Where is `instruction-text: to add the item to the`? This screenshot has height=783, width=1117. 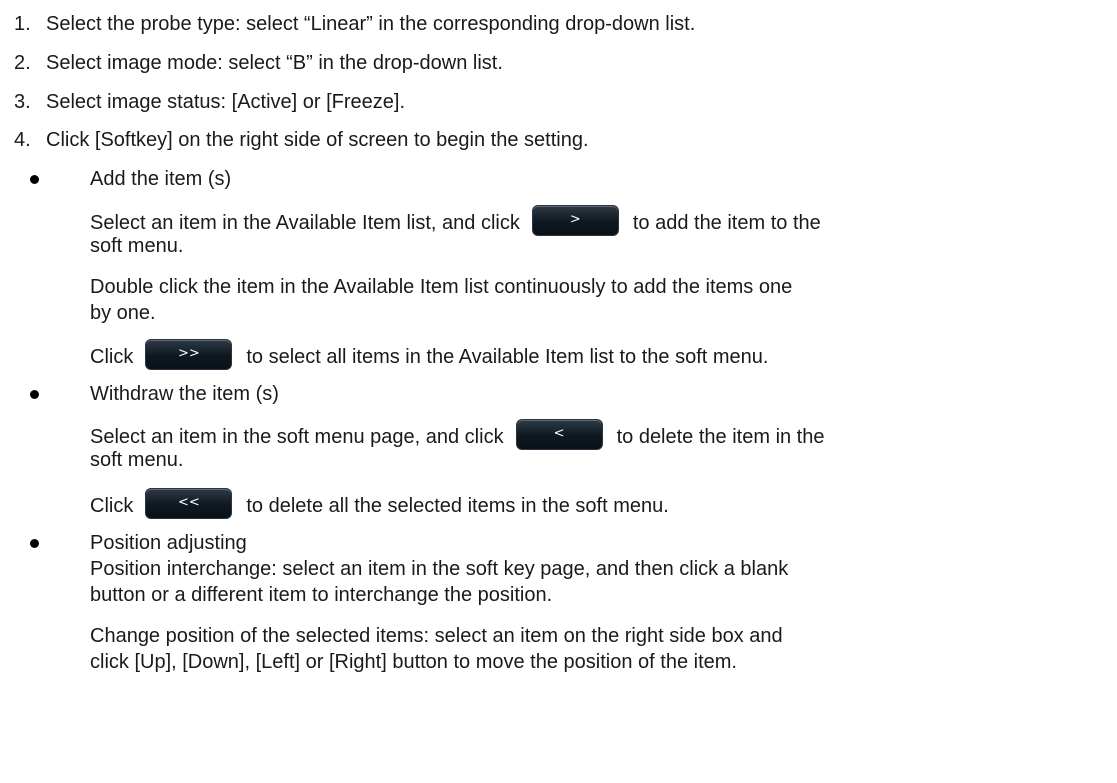 instruction-text: to add the item to the is located at coordinates (726, 222).